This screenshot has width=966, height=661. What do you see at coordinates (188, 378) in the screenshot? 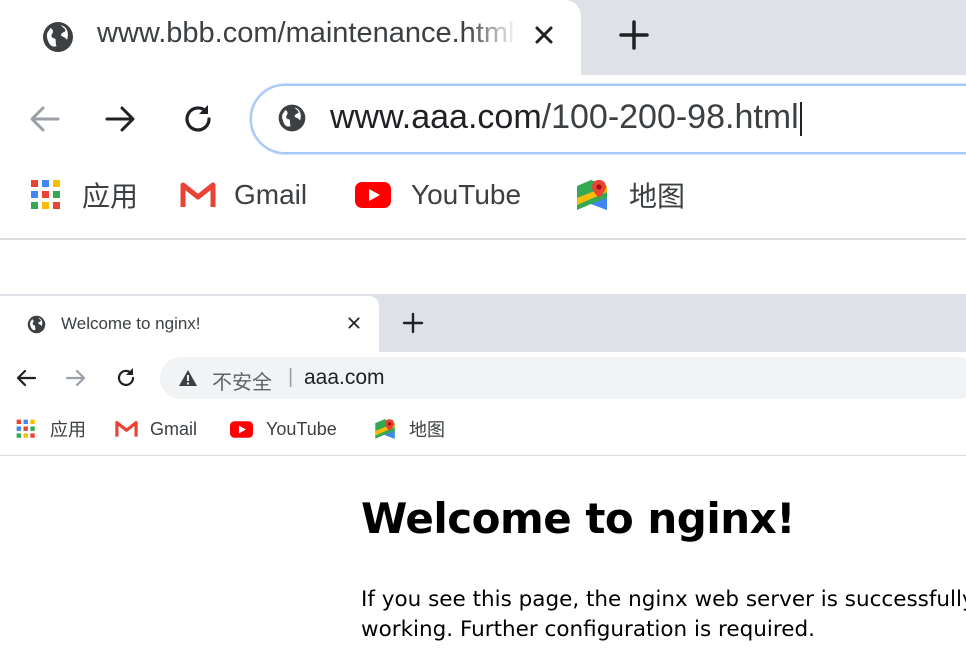
I see `warning-icon` at bounding box center [188, 378].